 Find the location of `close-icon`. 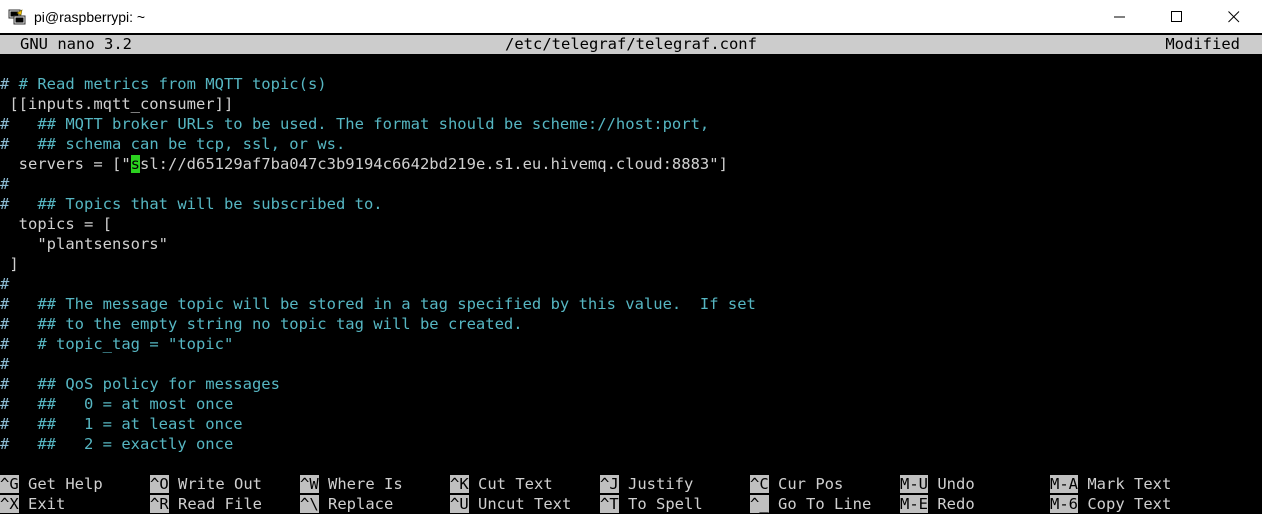

close-icon is located at coordinates (1233, 16).